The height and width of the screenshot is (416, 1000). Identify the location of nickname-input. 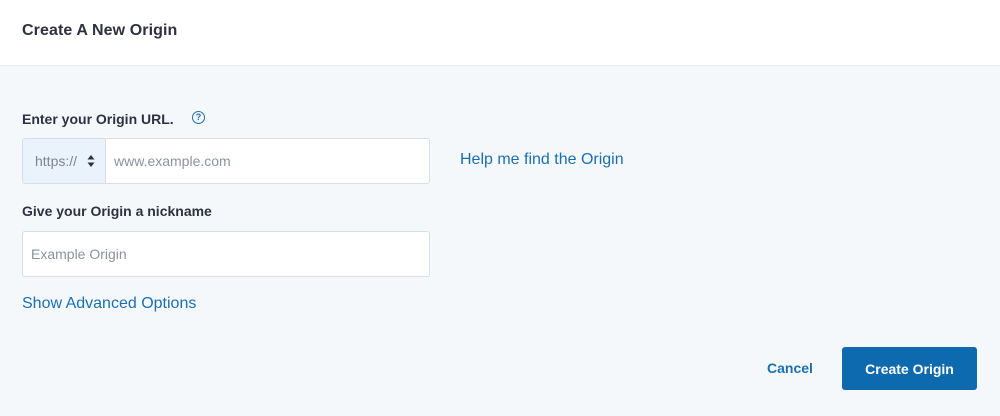
(226, 254).